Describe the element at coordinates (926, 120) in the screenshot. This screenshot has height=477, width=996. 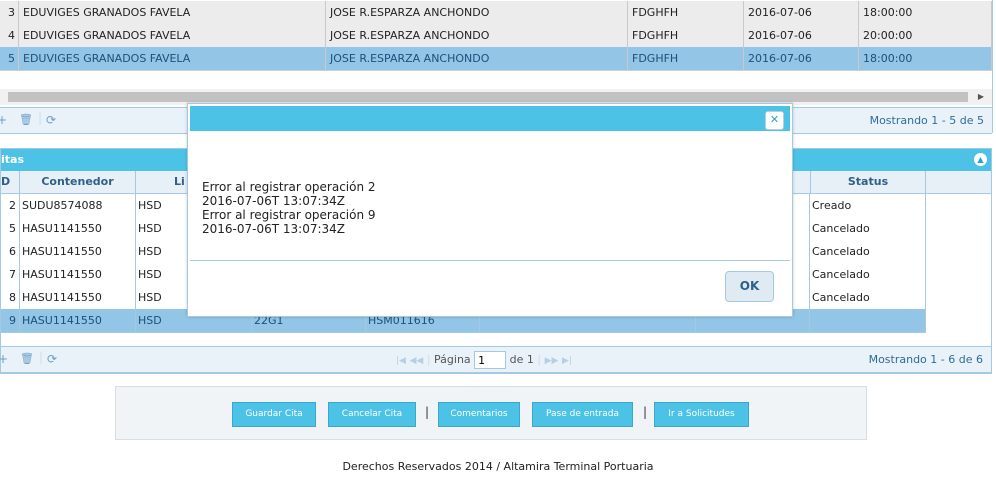
I see `top-records-count: Mostrando 1 - 5 de 5` at that location.